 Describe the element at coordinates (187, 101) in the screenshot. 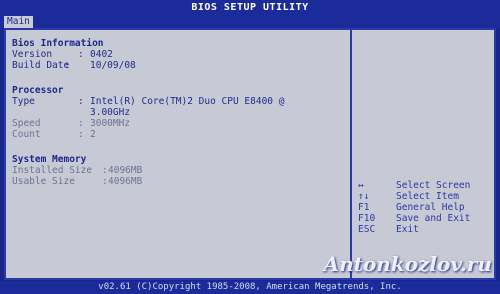

I see `cpu-type-value: Intel(R) Core(TM)2 Duo CPU E8400 @` at that location.